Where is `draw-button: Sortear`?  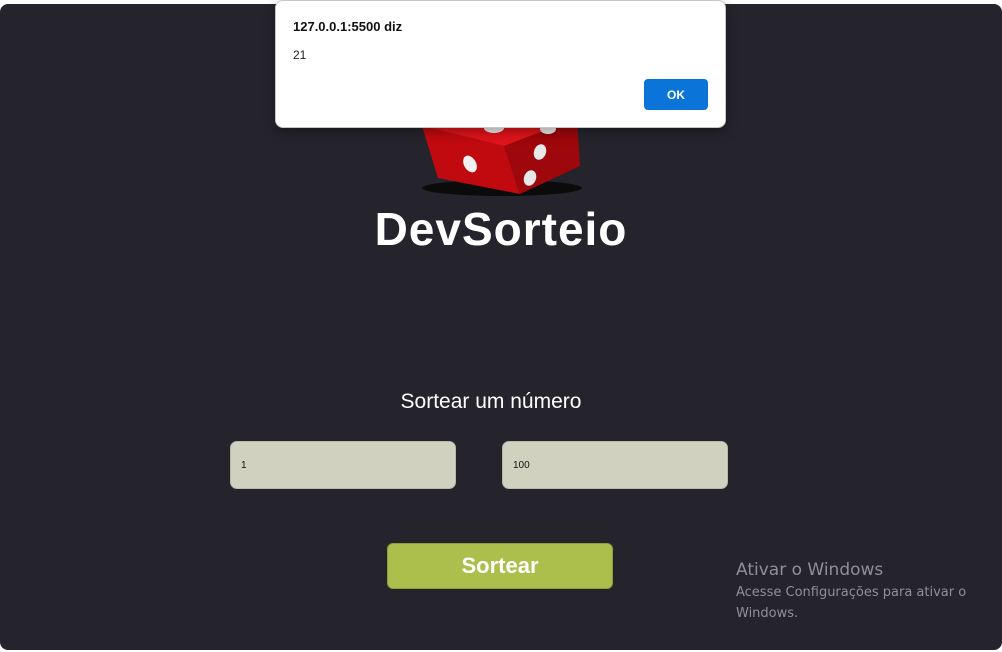
draw-button: Sortear is located at coordinates (500, 566).